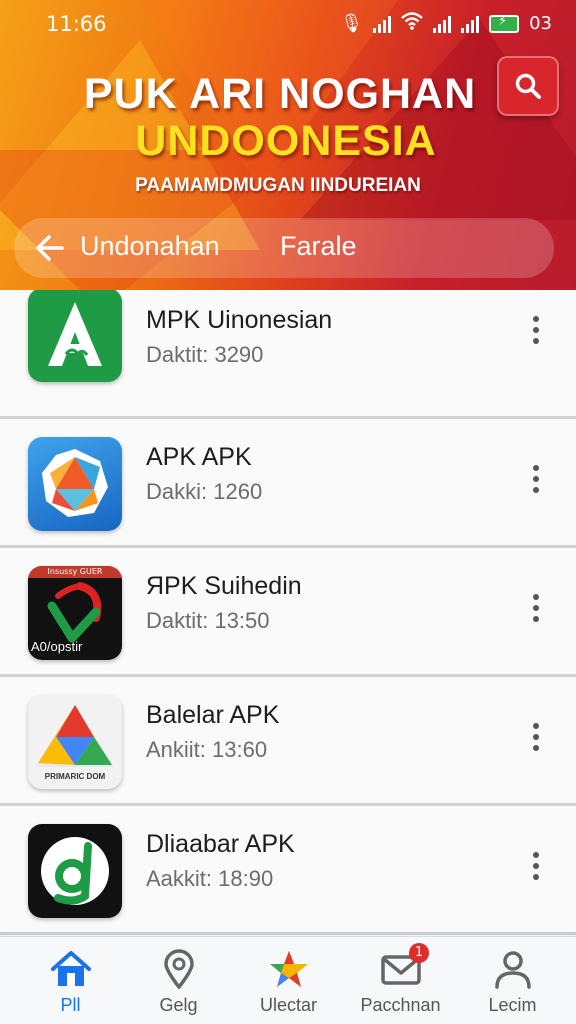 The height and width of the screenshot is (1024, 576). What do you see at coordinates (199, 457) in the screenshot?
I see `app-name: APK APK` at bounding box center [199, 457].